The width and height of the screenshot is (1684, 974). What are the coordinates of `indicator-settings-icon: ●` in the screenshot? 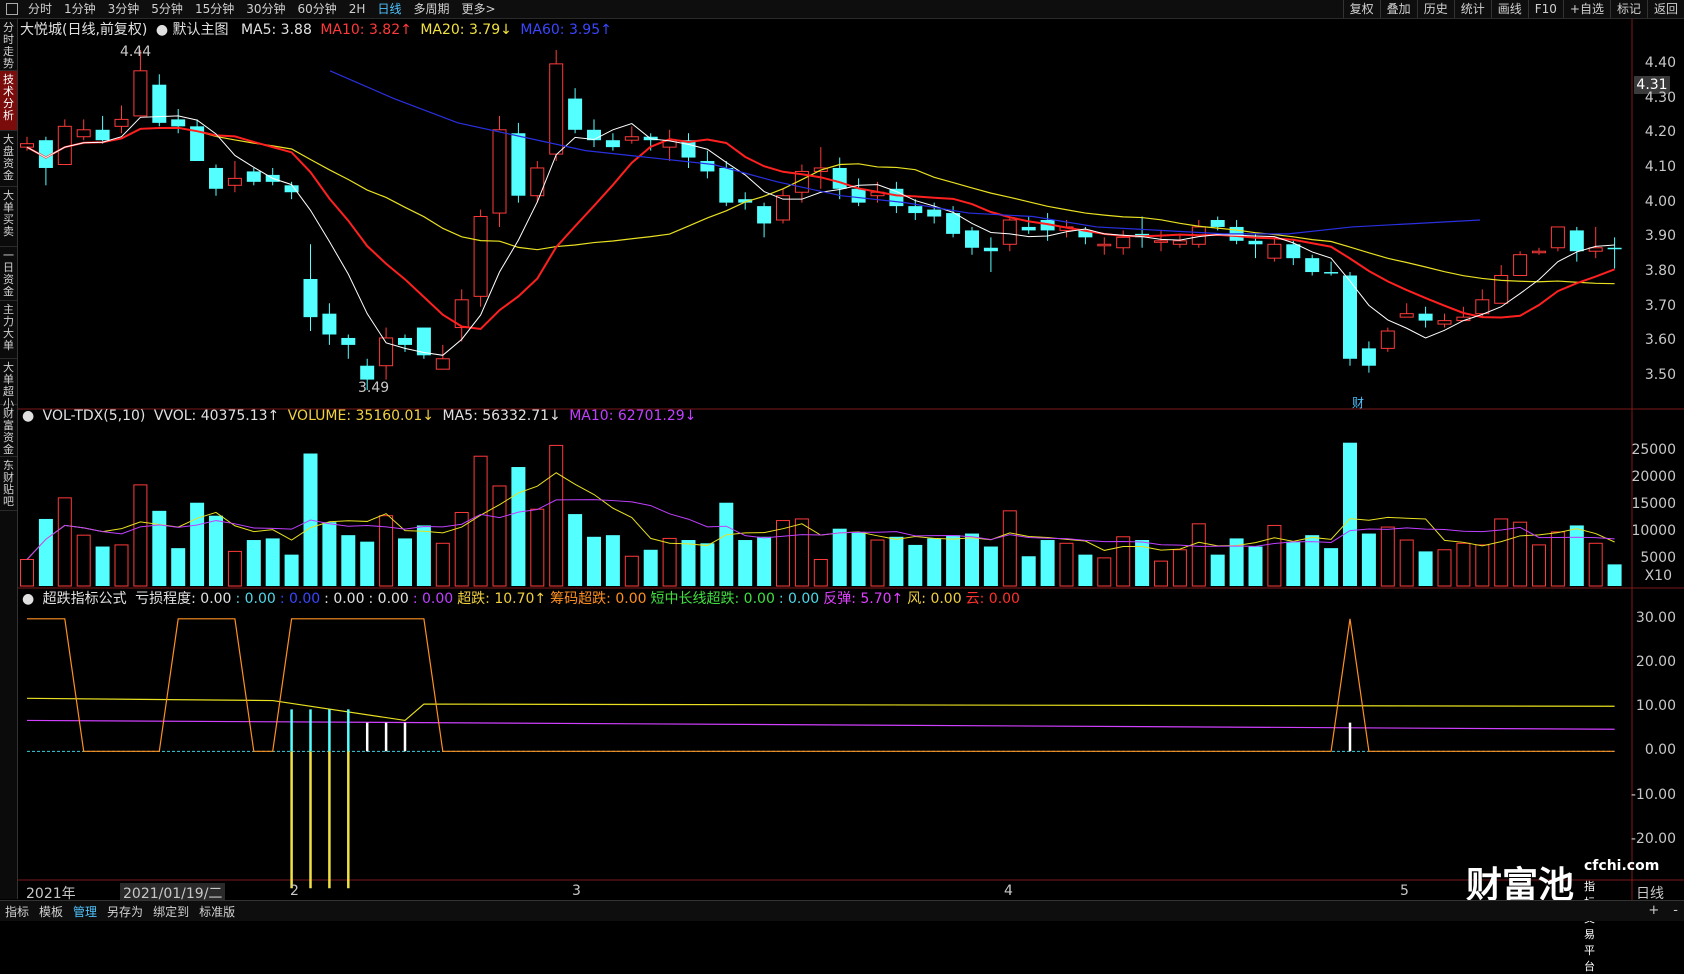 It's located at (28, 599).